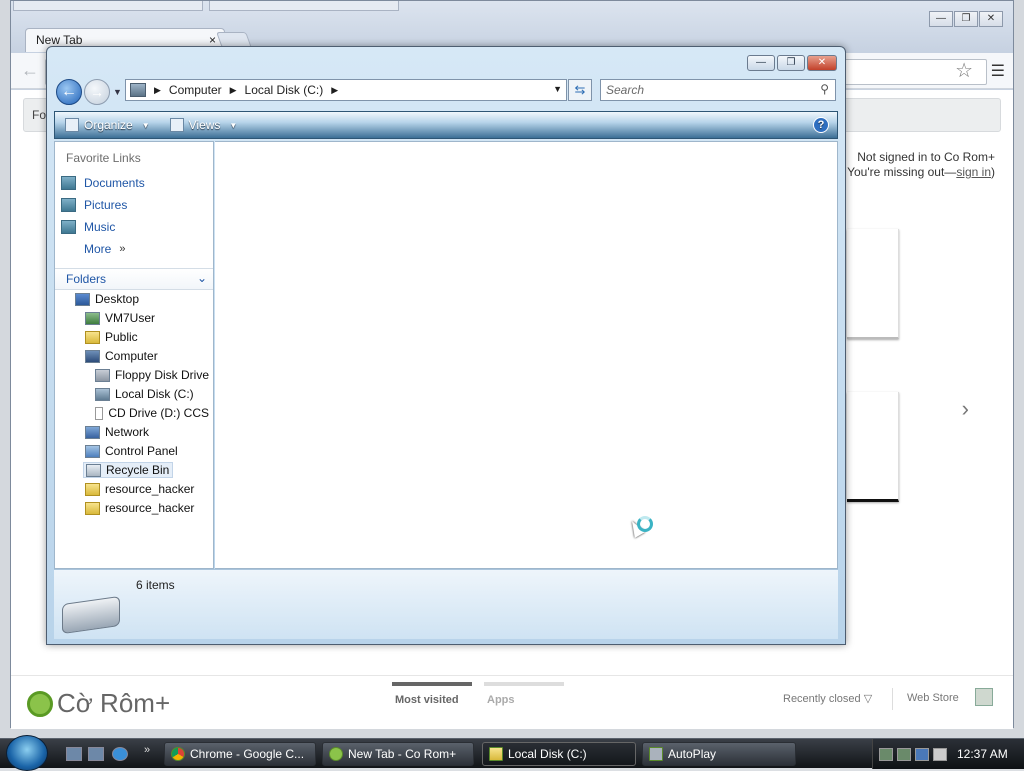 Image resolution: width=1024 pixels, height=771 pixels. Describe the element at coordinates (212, 40) in the screenshot. I see `tab-close-icon: ×` at that location.